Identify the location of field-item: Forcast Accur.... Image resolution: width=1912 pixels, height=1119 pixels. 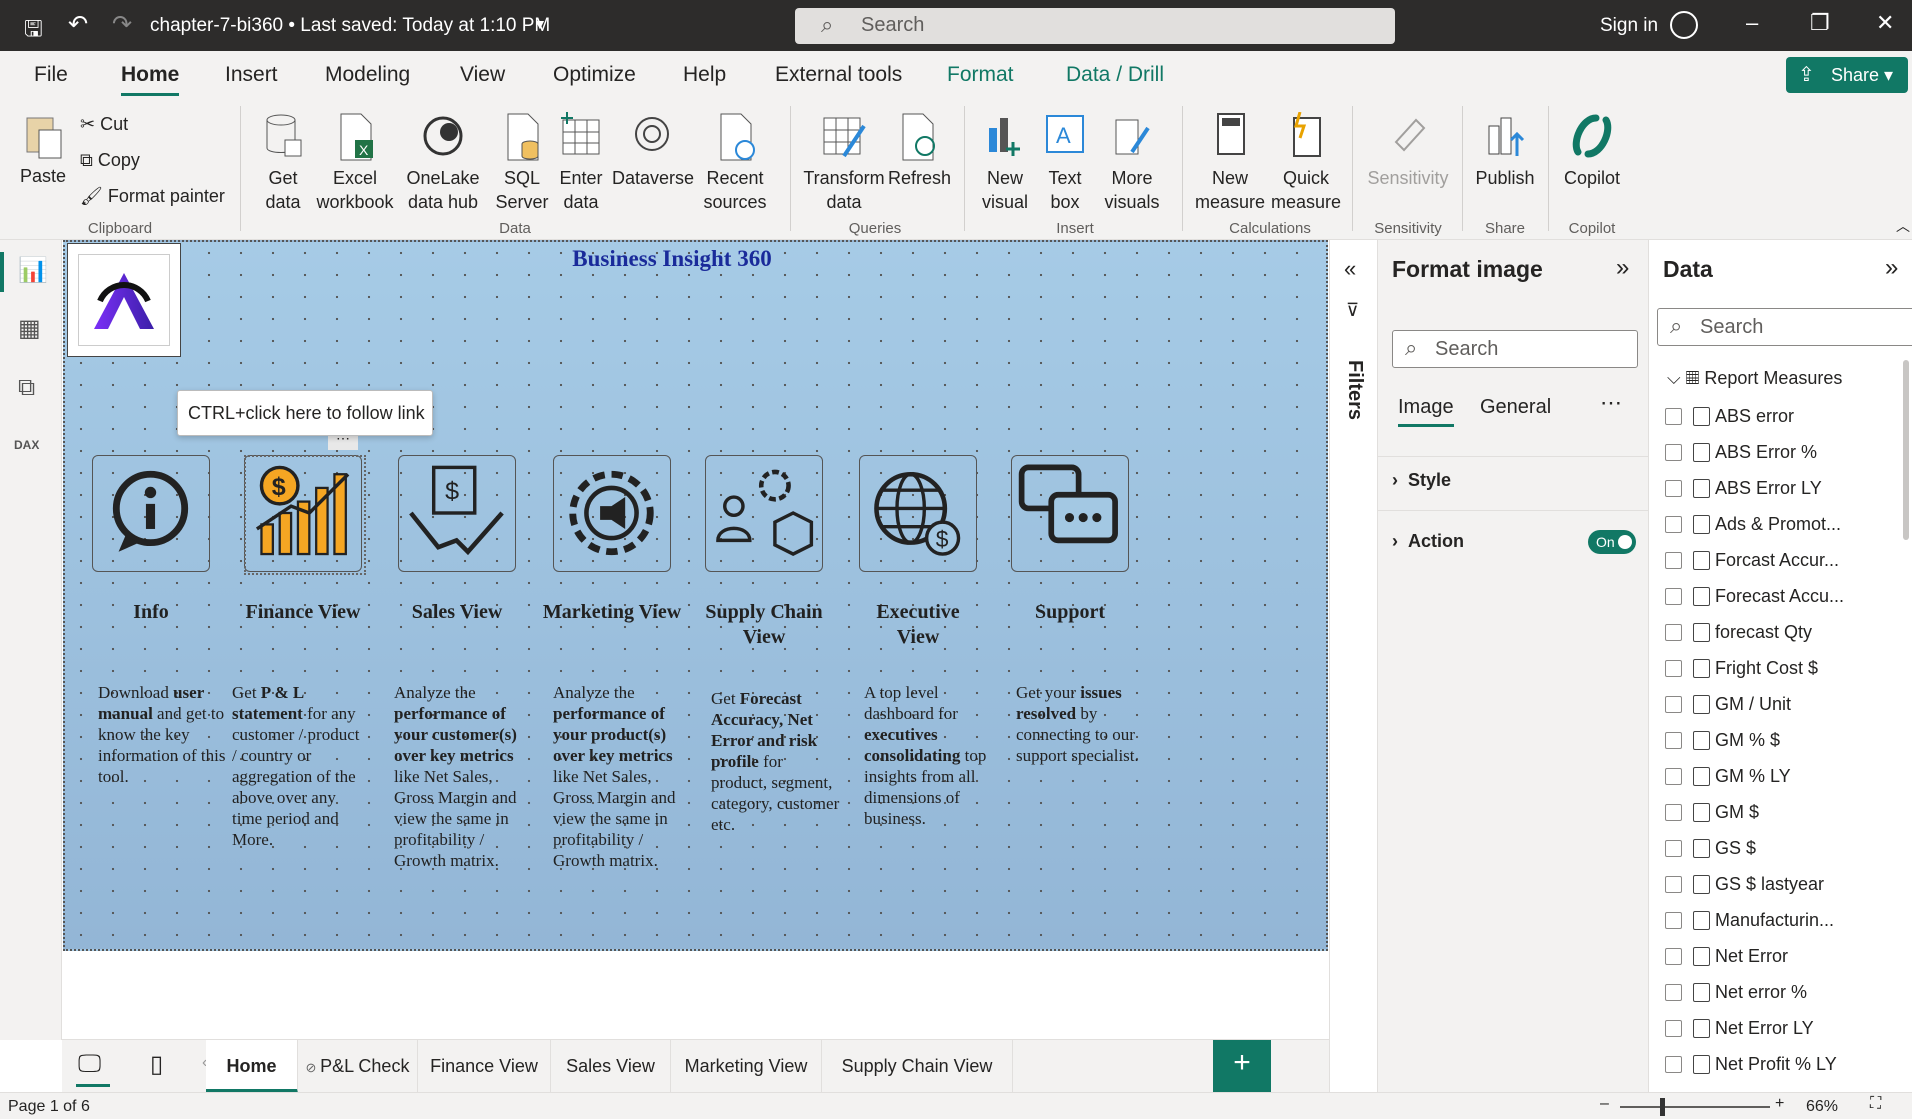
(1752, 560).